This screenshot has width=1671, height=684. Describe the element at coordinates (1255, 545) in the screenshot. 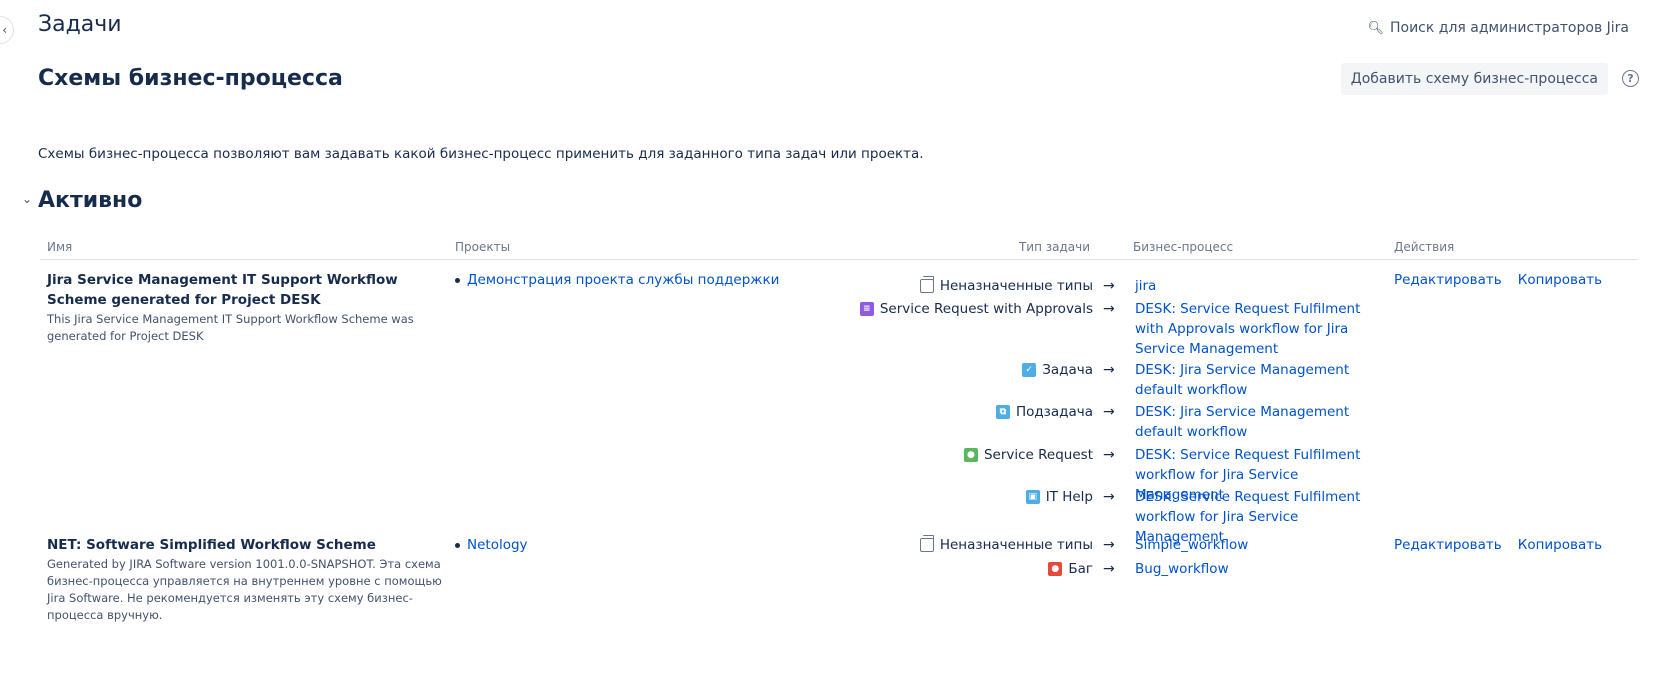

I see `workflow-link: Simple_workflow` at that location.